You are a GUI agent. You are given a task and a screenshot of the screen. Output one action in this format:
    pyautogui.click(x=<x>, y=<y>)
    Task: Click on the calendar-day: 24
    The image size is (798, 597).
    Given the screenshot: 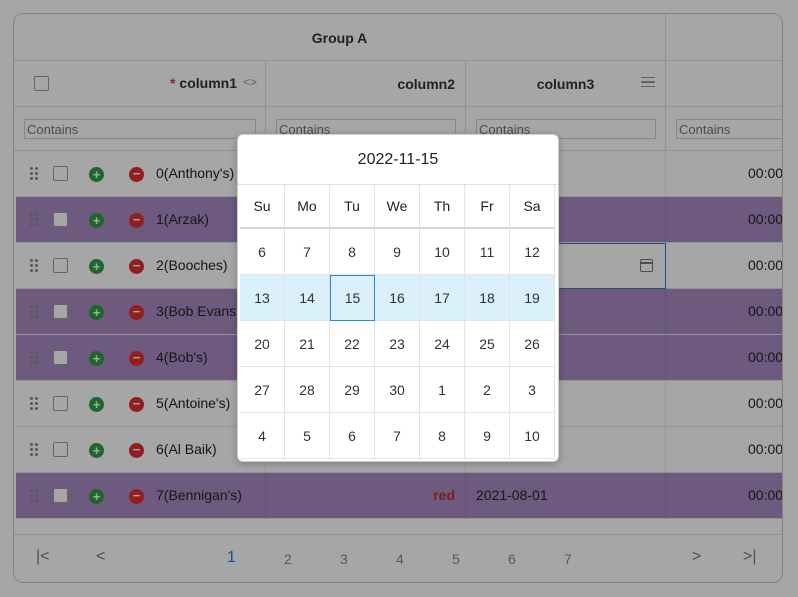 What is the action you would take?
    pyautogui.click(x=442, y=344)
    